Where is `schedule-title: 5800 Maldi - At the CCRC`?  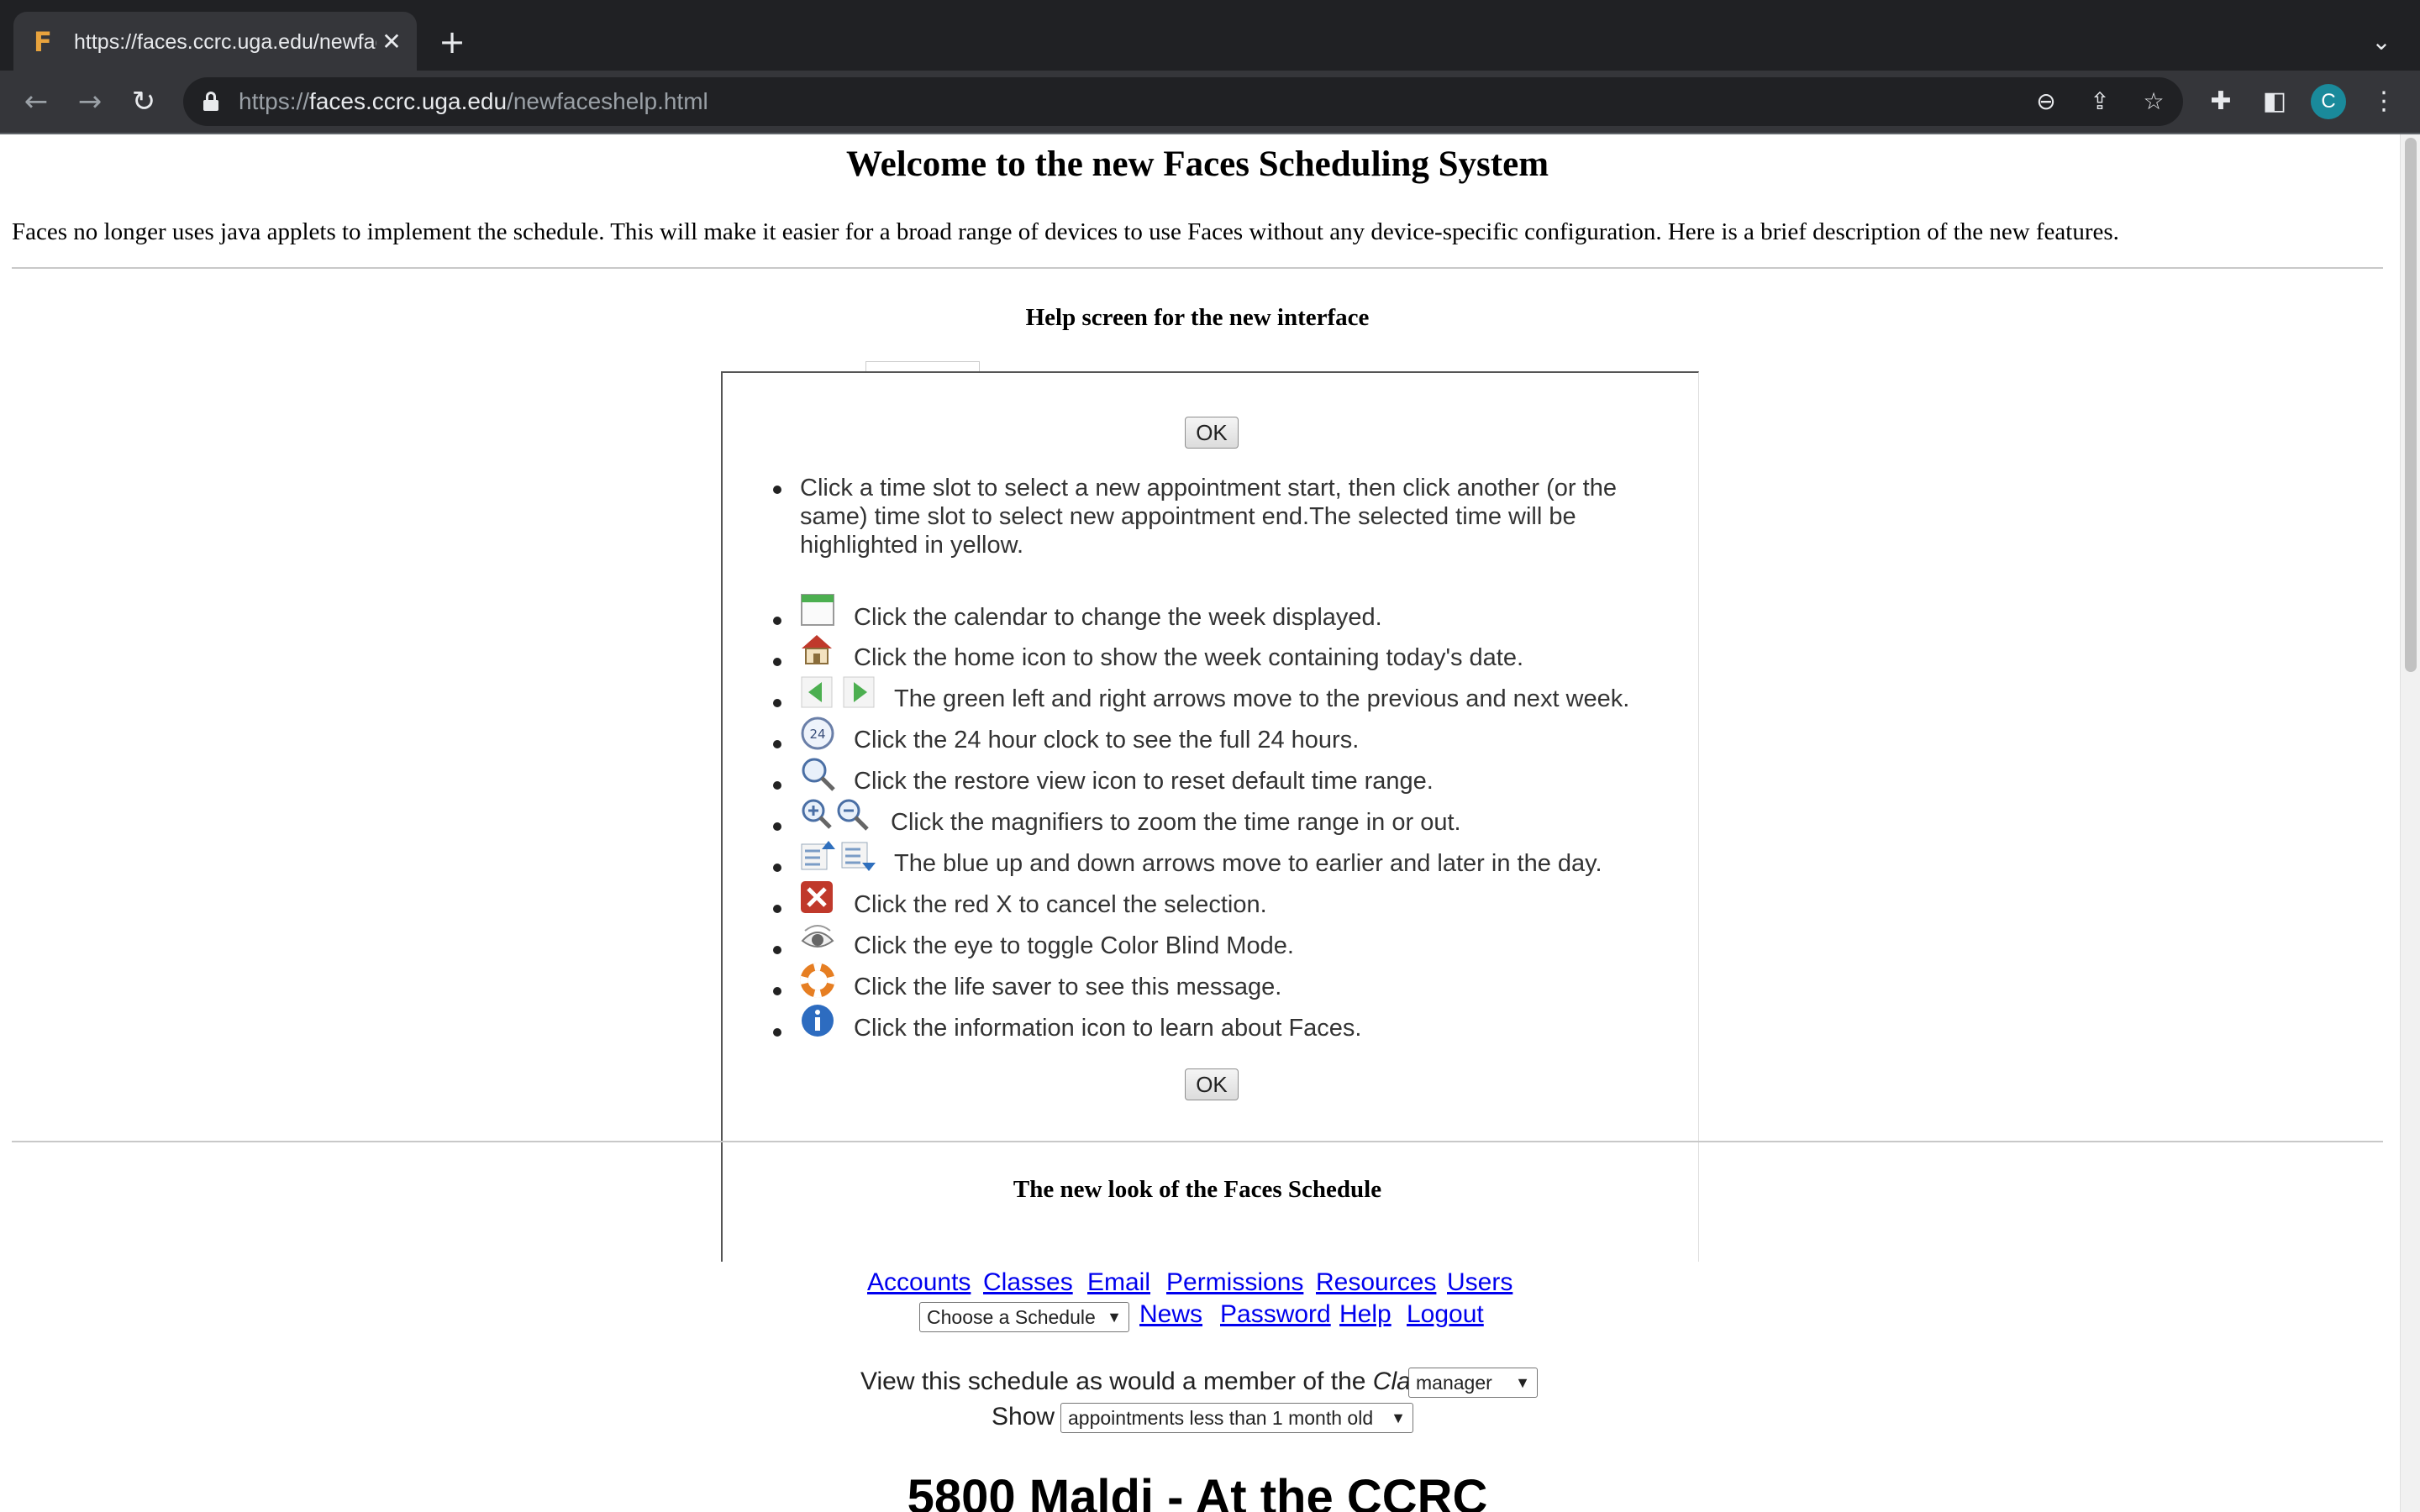 schedule-title: 5800 Maldi - At the CCRC is located at coordinates (1197, 1491).